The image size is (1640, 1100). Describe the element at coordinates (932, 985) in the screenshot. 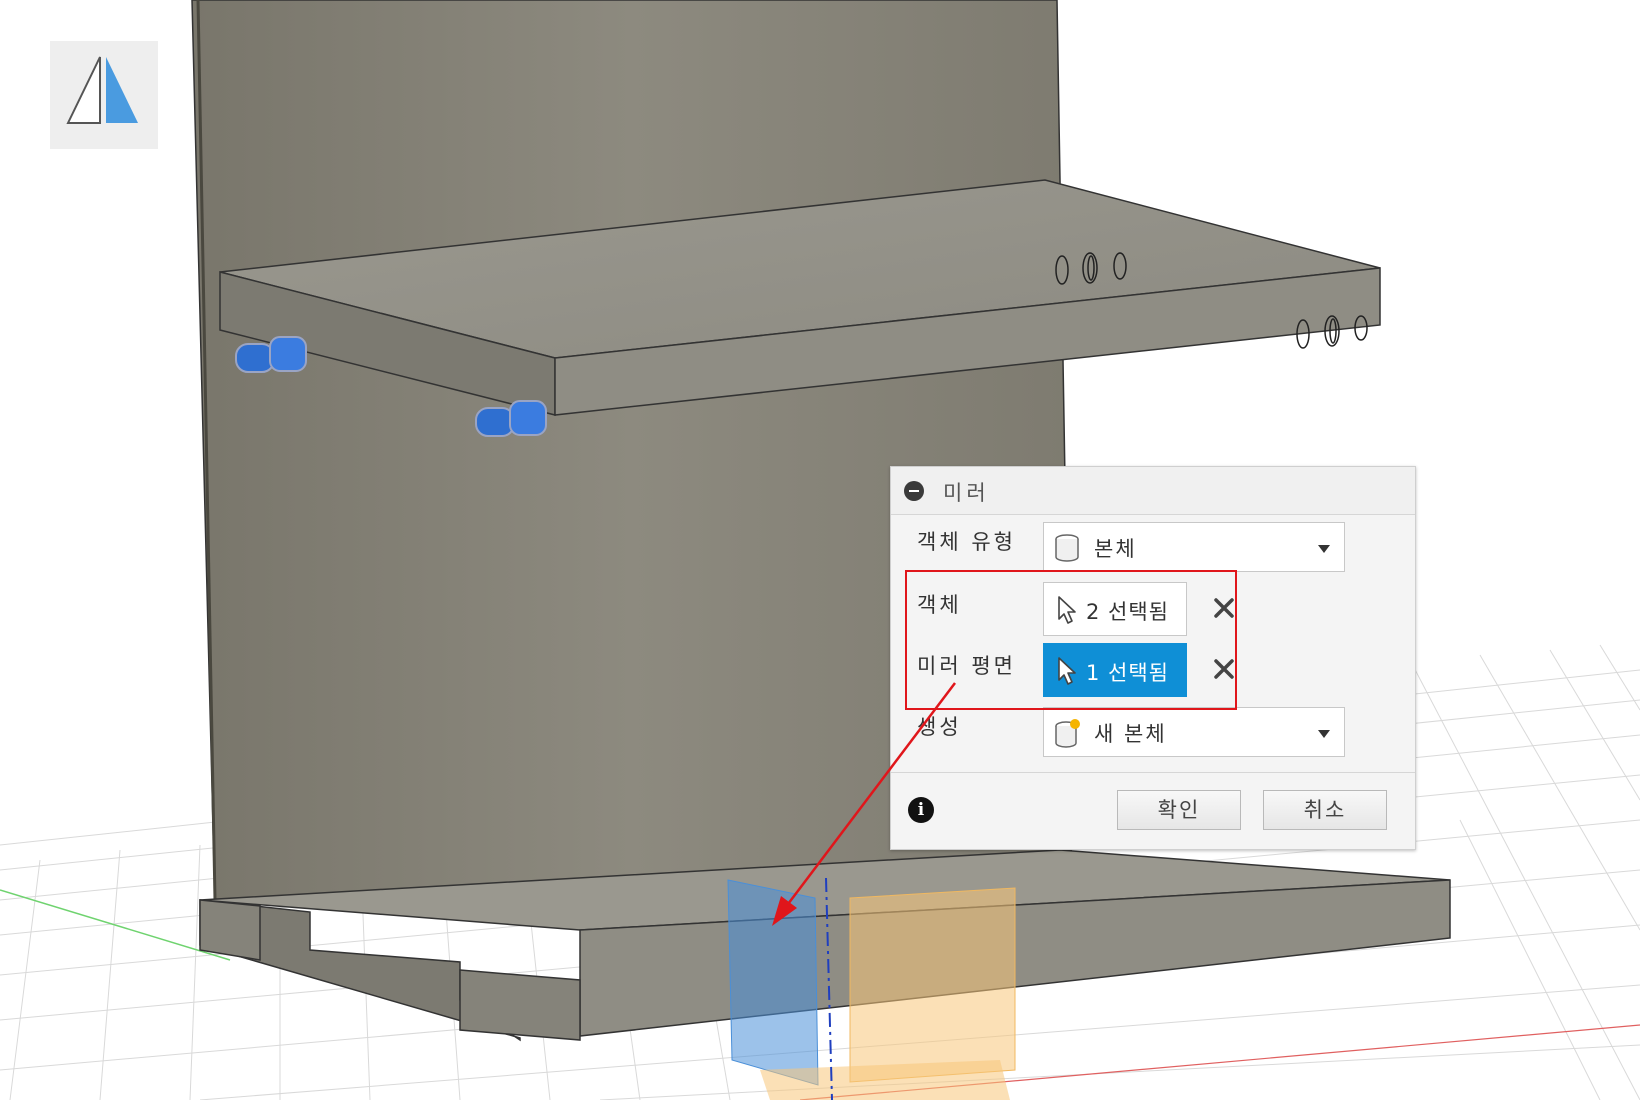

I see `plane-orange` at that location.